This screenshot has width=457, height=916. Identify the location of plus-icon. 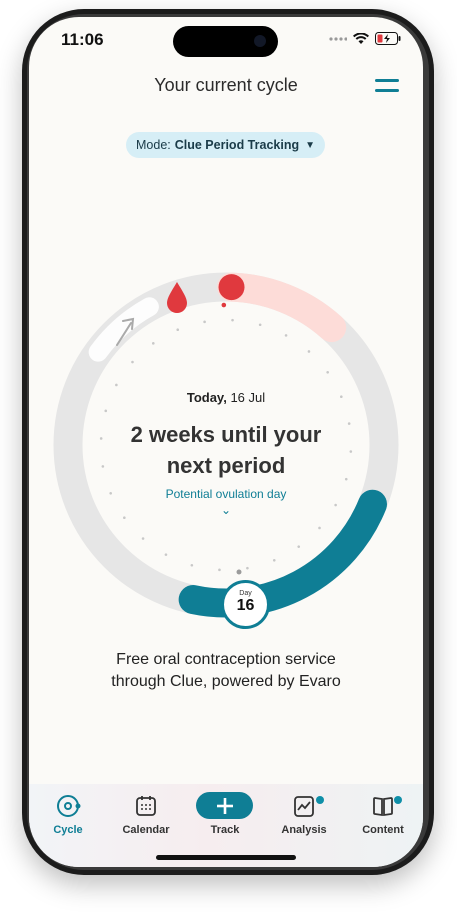
(225, 806).